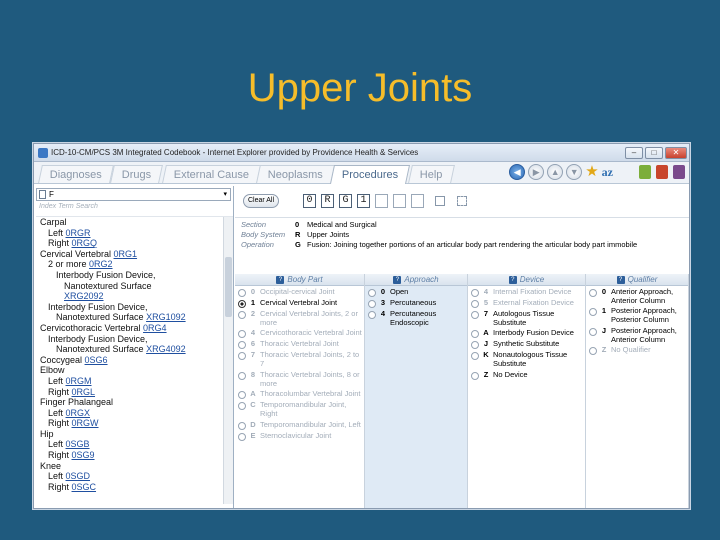 The image size is (720, 540). Describe the element at coordinates (645, 172) in the screenshot. I see `green-book-icon` at that location.